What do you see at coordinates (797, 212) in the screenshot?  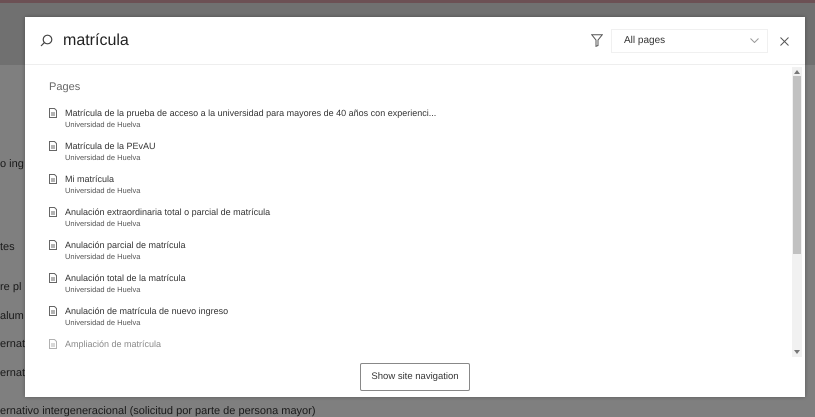 I see `scrollbar` at bounding box center [797, 212].